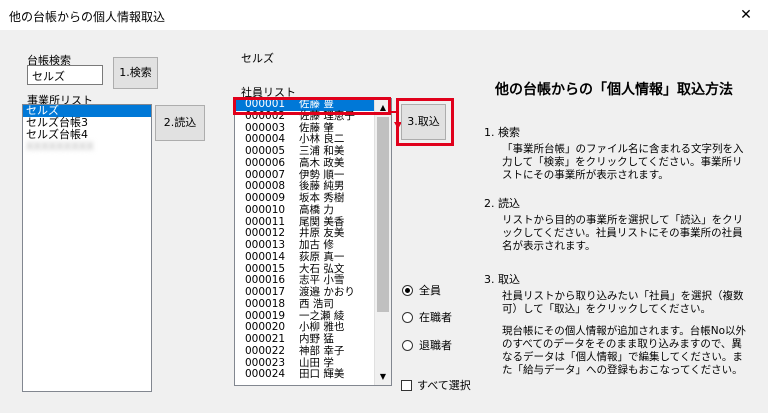 Image resolution: width=768 pixels, height=413 pixels. Describe the element at coordinates (322, 374) in the screenshot. I see `employee-name: 田口 輝美` at that location.